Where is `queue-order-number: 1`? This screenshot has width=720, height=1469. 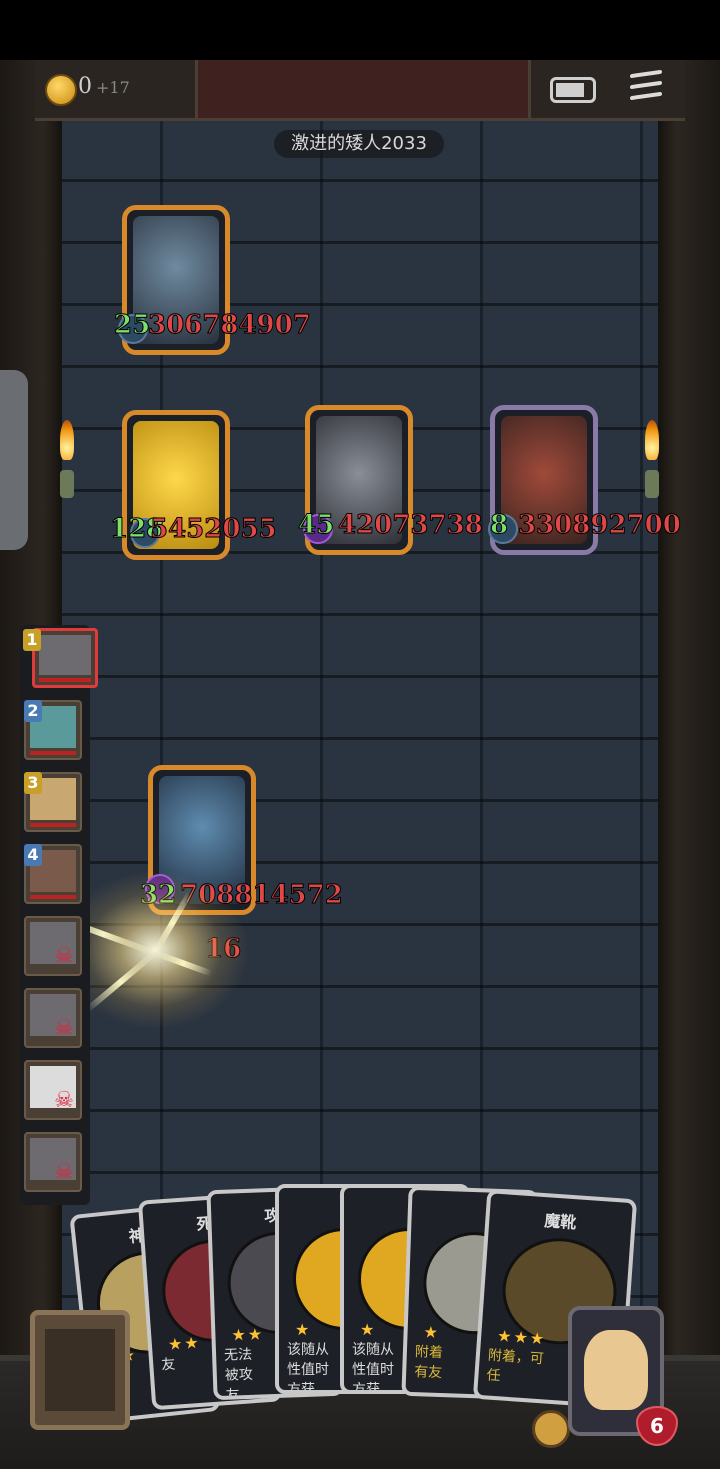
queue-order-number: 1 is located at coordinates (32, 640).